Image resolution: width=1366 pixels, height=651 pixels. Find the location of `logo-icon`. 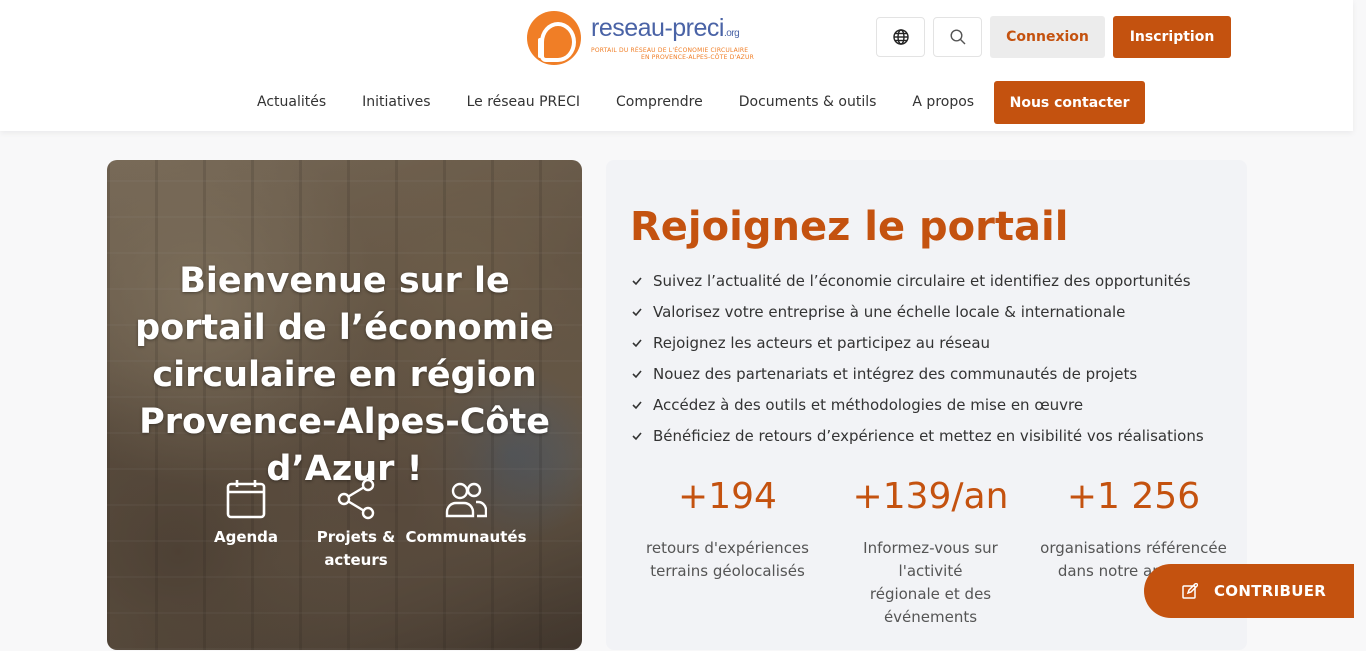

logo-icon is located at coordinates (554, 38).